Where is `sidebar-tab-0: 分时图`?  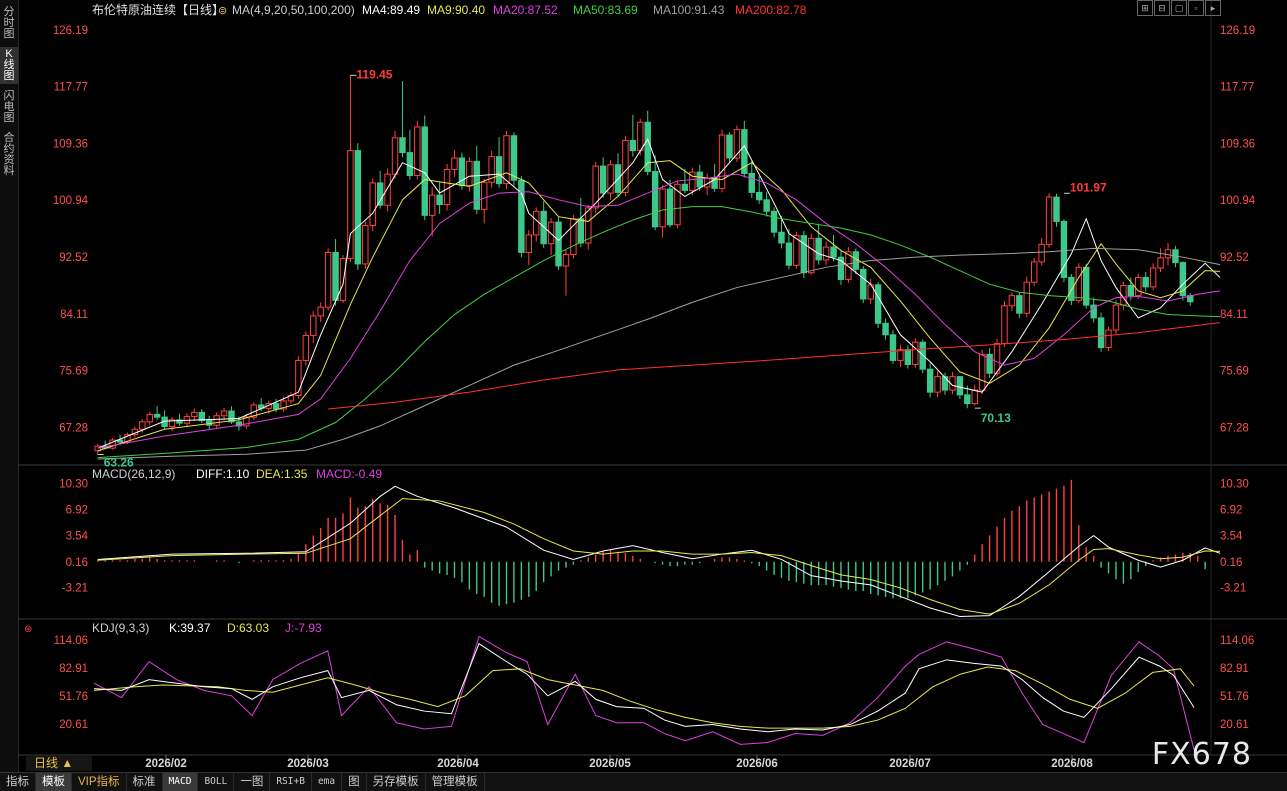
sidebar-tab-0: 分时图 is located at coordinates (9, 23).